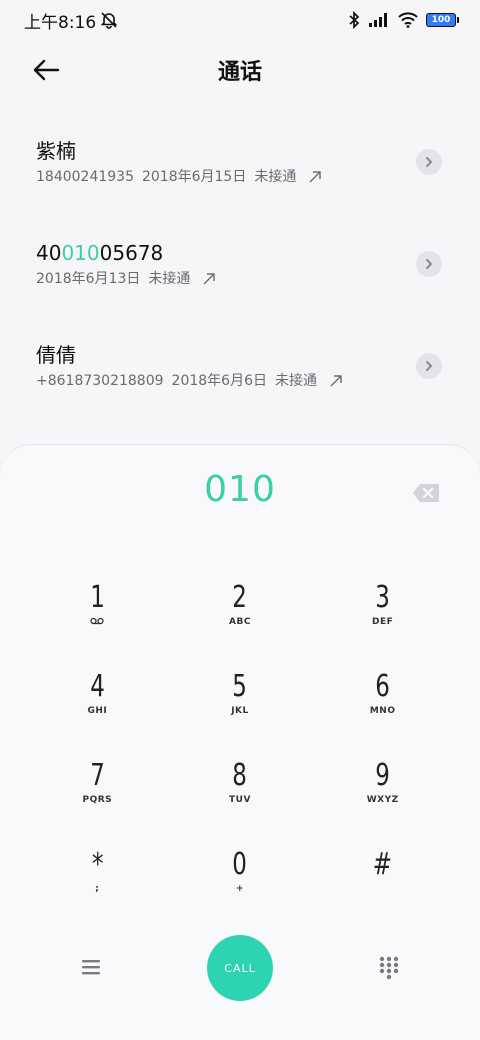 The height and width of the screenshot is (1040, 480). Describe the element at coordinates (97, 775) in the screenshot. I see `key-digit: 7` at that location.